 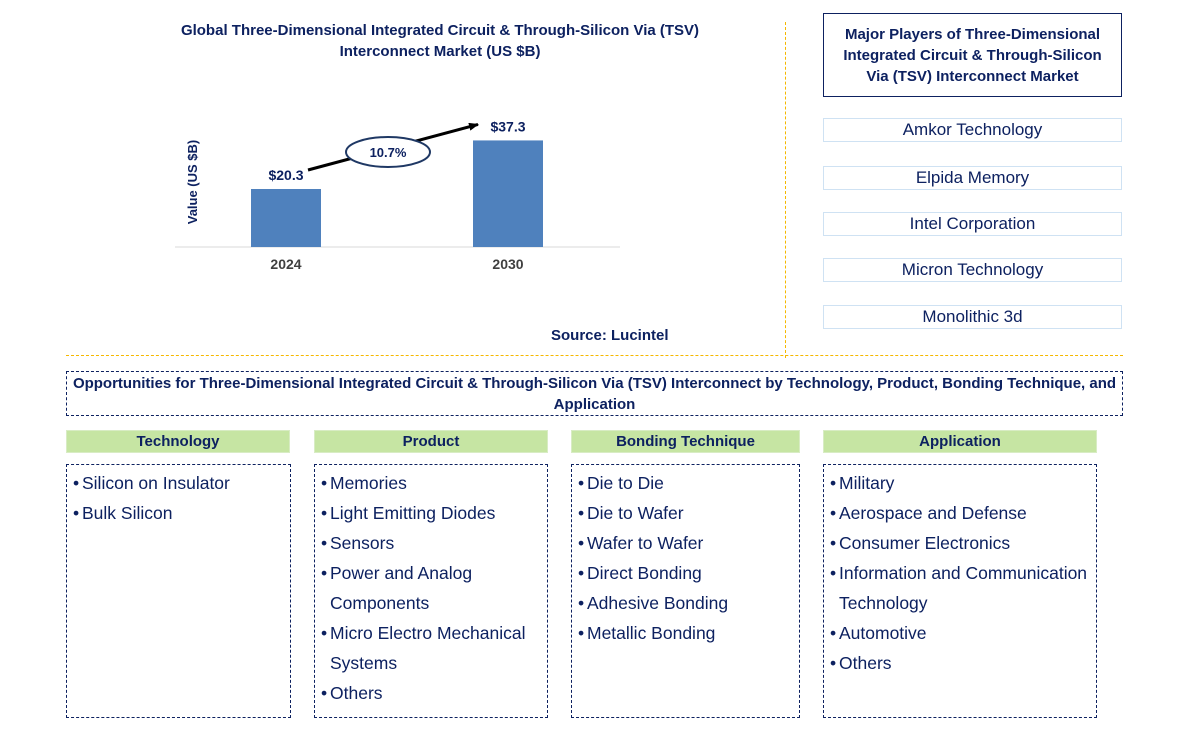 What do you see at coordinates (178, 591) in the screenshot?
I see `category-list-technology: • Silicon on Insulator • Bulk Silicon` at bounding box center [178, 591].